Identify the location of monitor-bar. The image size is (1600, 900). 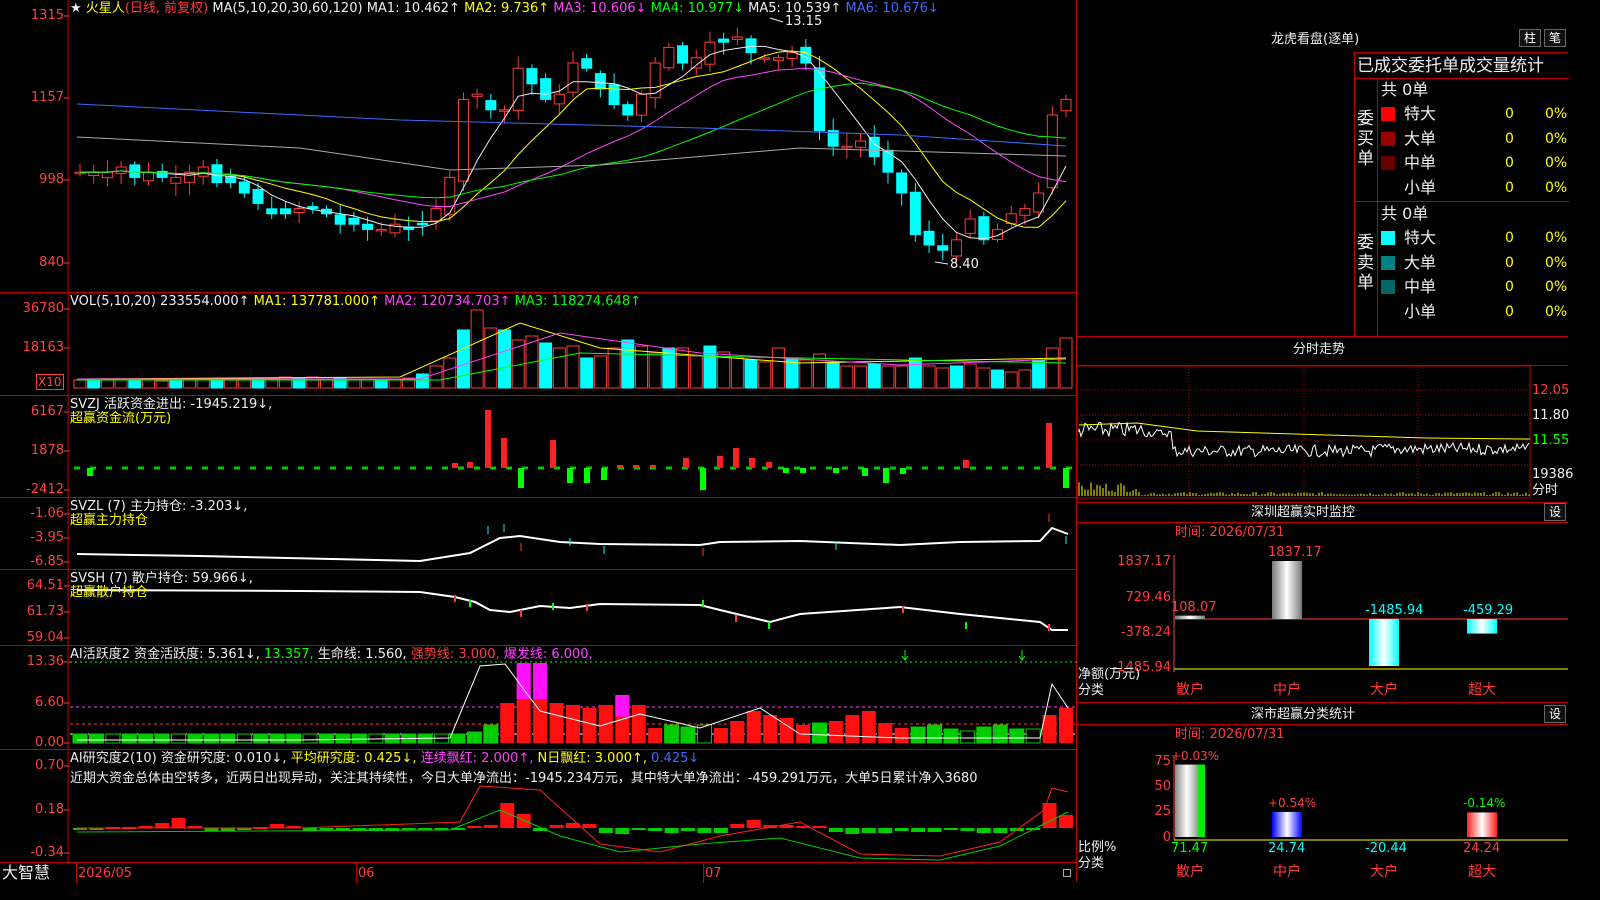
(1384, 642).